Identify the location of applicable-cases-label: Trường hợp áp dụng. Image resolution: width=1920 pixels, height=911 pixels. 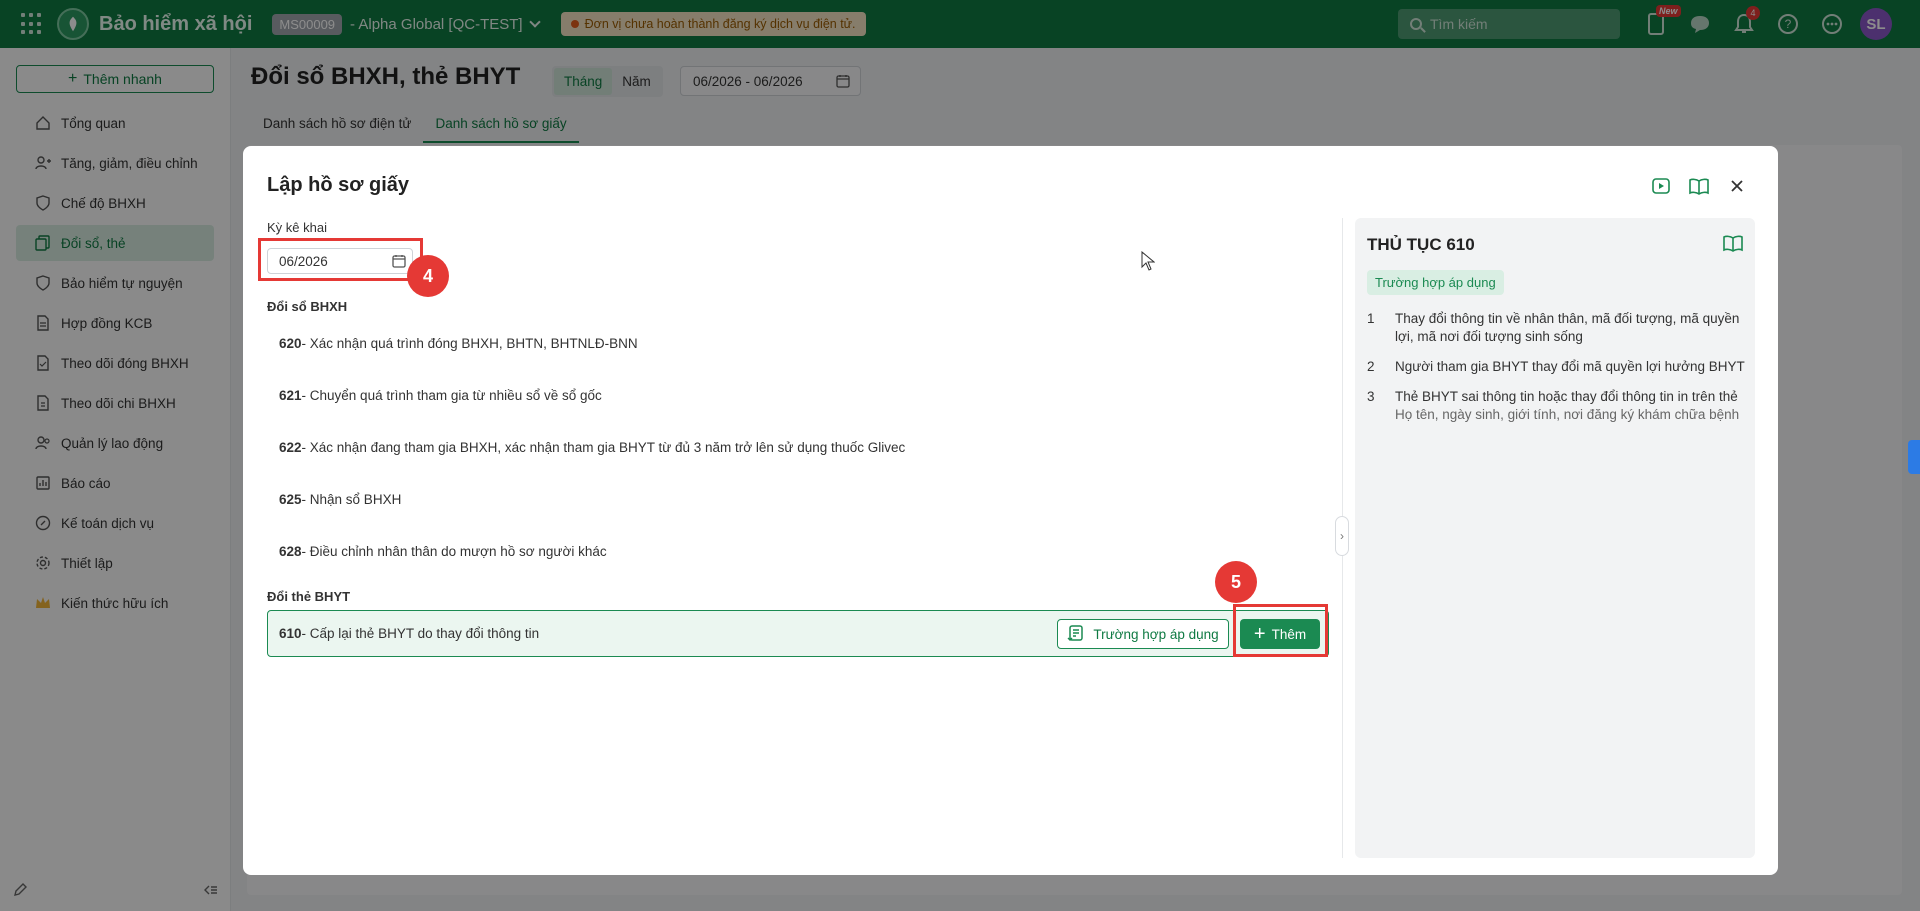
(1156, 634).